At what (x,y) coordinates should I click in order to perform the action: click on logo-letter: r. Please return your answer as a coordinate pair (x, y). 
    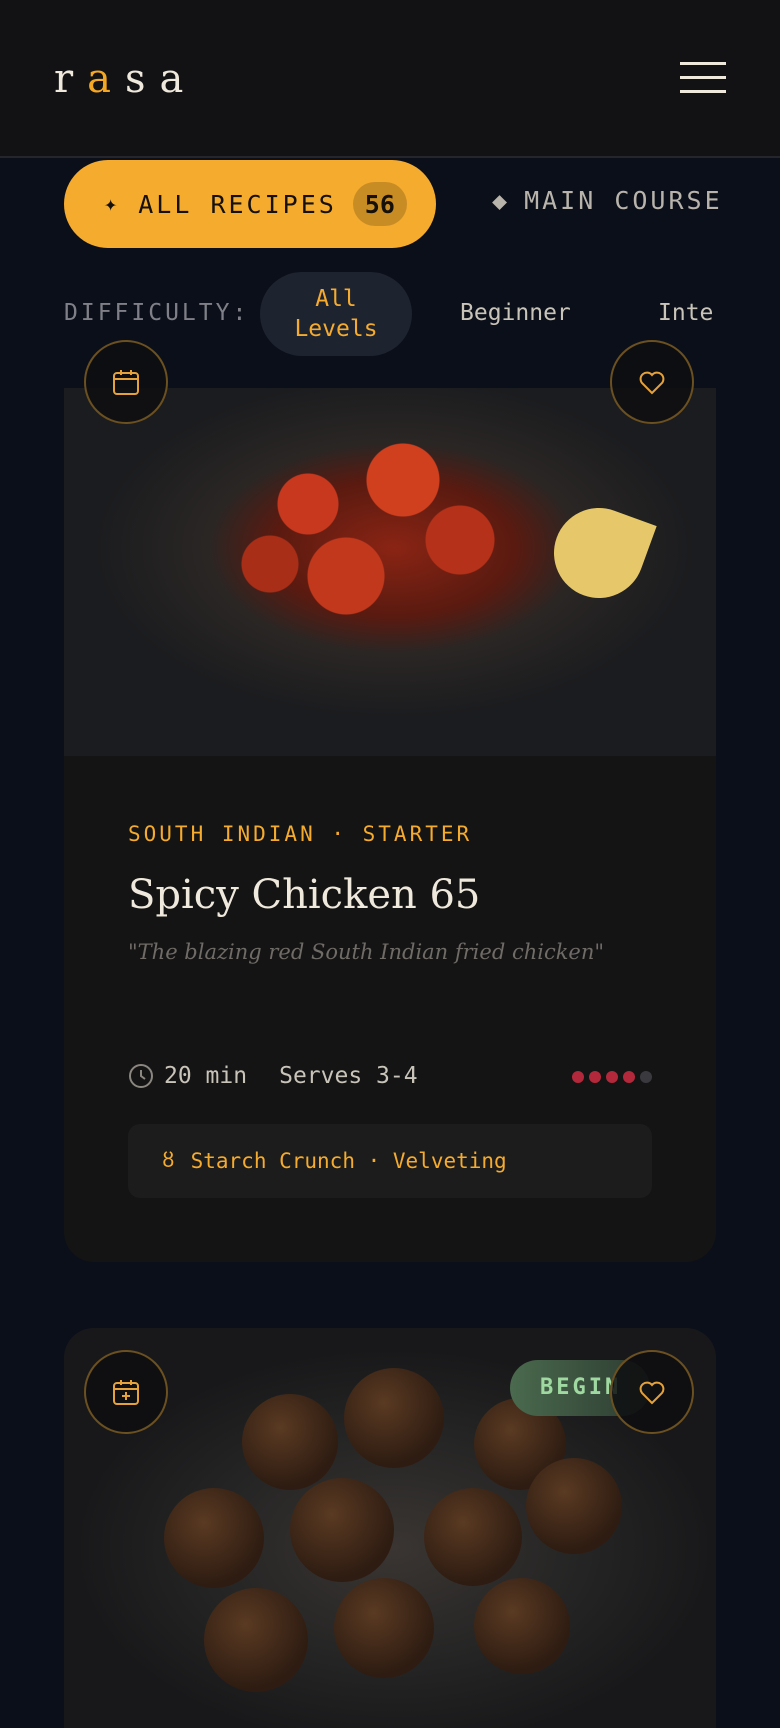
    Looking at the image, I should click on (71, 79).